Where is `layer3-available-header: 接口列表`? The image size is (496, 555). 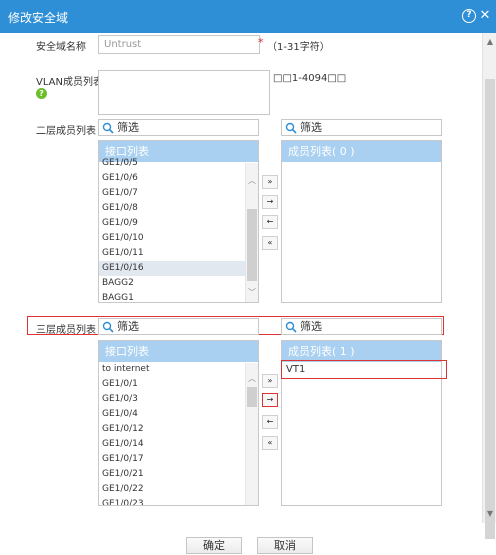 layer3-available-header: 接口列表 is located at coordinates (178, 351).